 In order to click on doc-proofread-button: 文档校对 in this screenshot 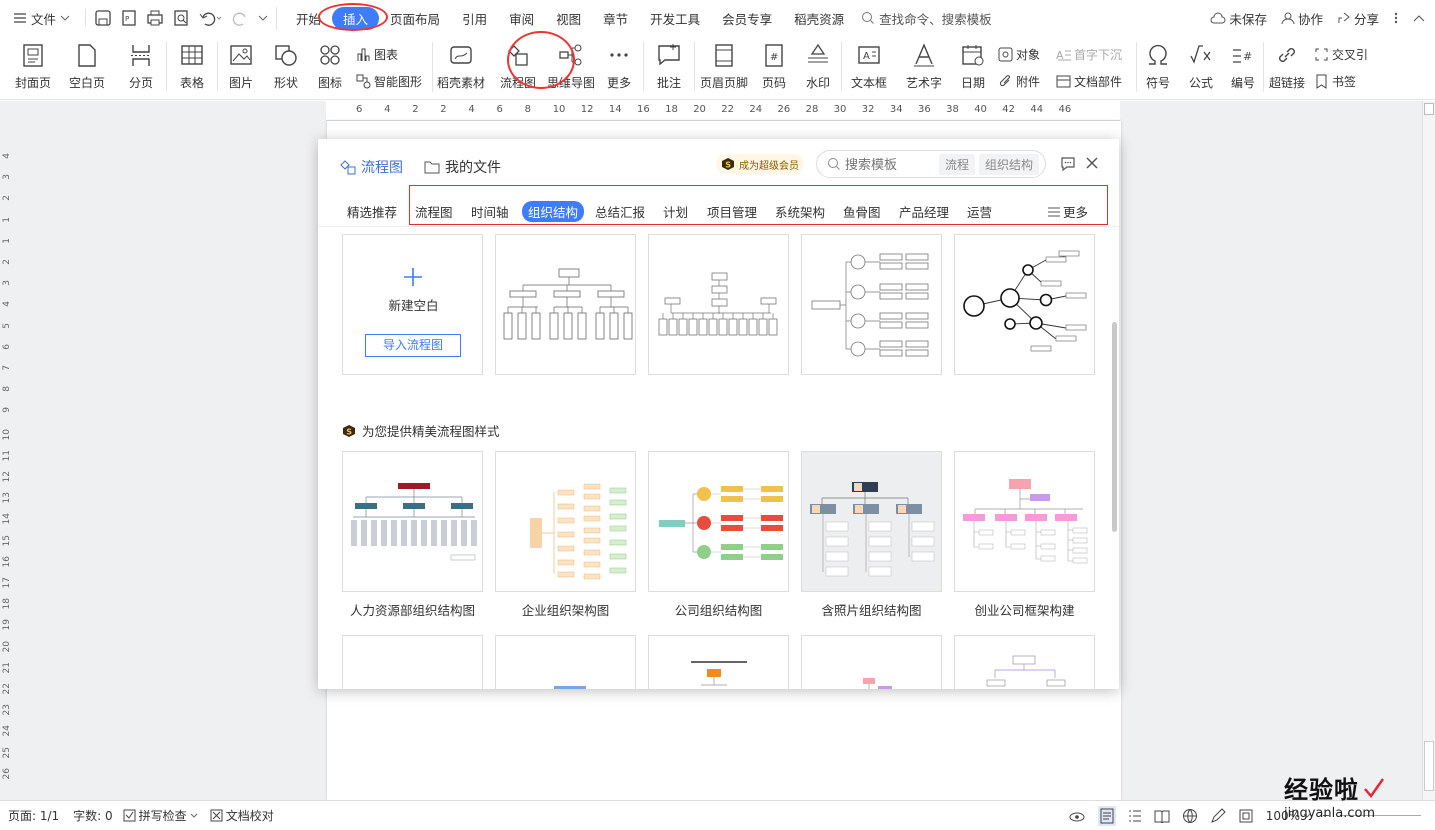, I will do `click(242, 815)`.